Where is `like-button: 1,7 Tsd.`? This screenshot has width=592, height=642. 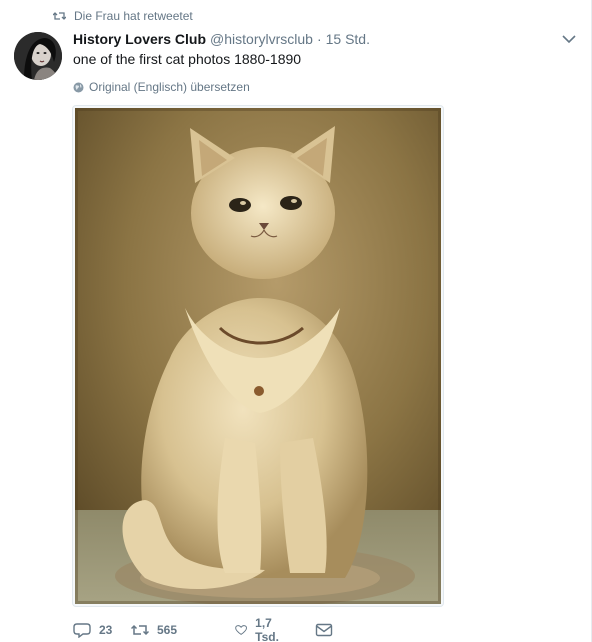 like-button: 1,7 Tsd. is located at coordinates (260, 629).